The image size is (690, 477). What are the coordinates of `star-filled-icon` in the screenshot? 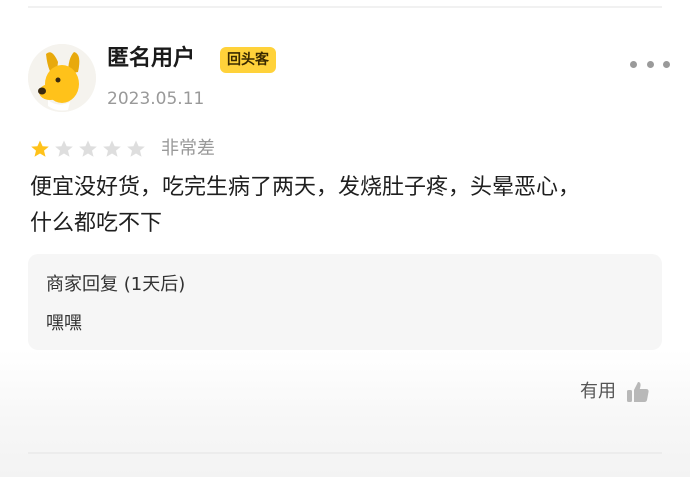 It's located at (40, 148).